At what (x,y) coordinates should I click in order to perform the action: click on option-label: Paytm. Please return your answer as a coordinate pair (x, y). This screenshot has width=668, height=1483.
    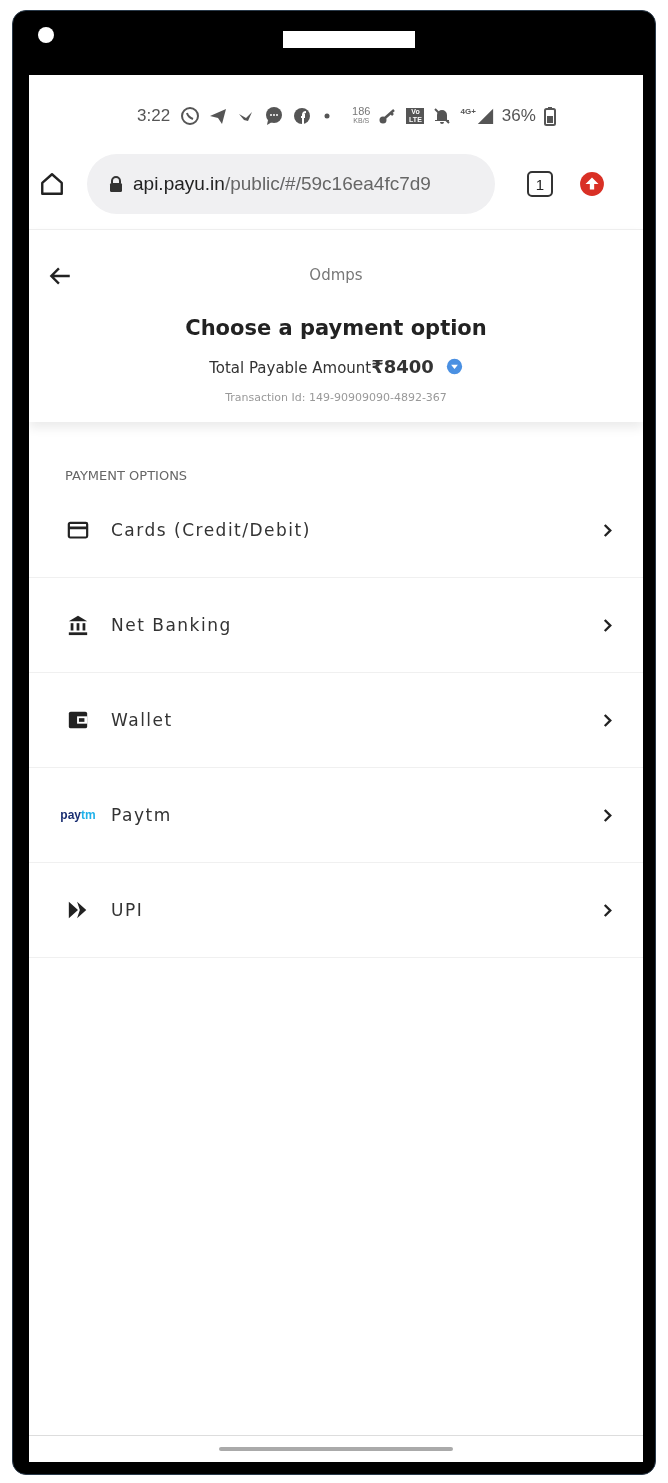
    Looking at the image, I should click on (142, 815).